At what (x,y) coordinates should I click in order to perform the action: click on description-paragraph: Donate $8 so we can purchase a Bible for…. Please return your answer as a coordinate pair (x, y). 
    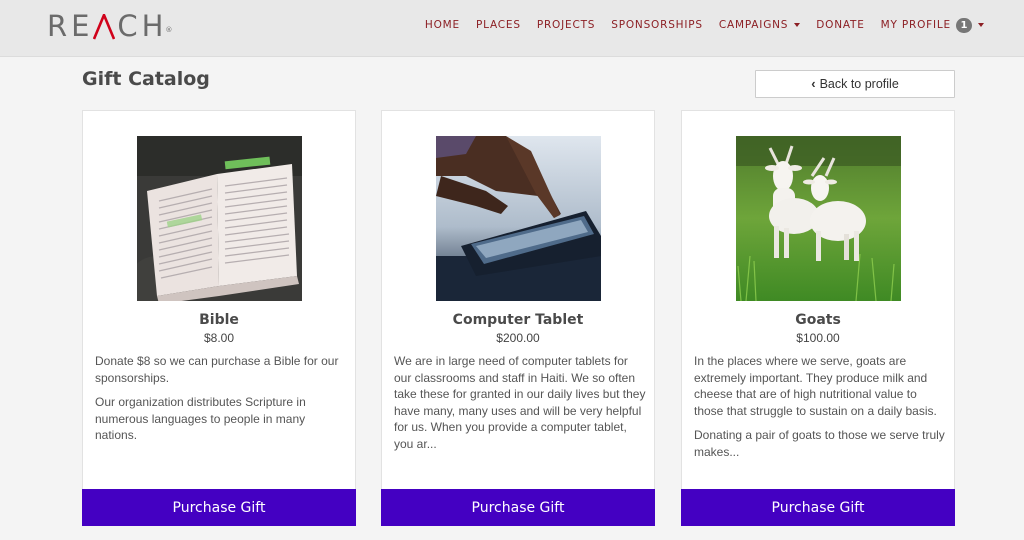
    Looking at the image, I should click on (217, 369).